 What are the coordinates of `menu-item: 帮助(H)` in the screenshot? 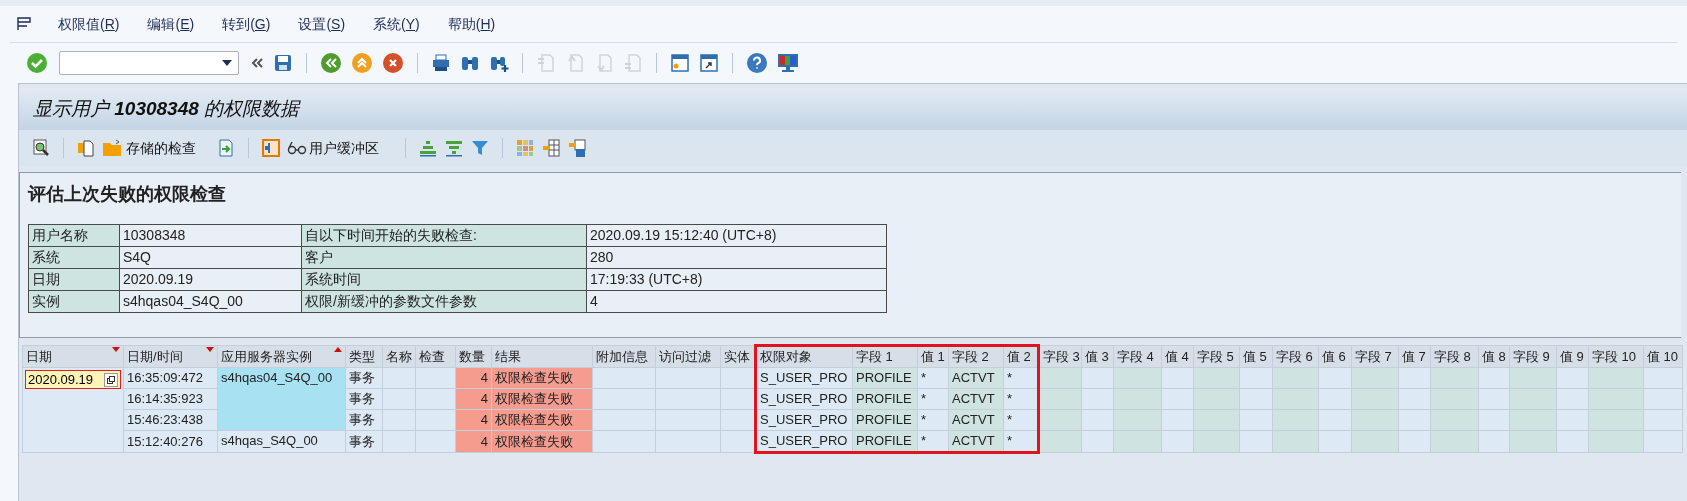 It's located at (471, 24).